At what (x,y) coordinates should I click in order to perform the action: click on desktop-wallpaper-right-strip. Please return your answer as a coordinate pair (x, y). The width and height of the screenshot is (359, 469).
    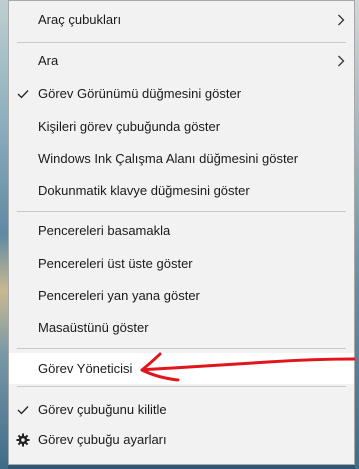
    Looking at the image, I should click on (357, 234).